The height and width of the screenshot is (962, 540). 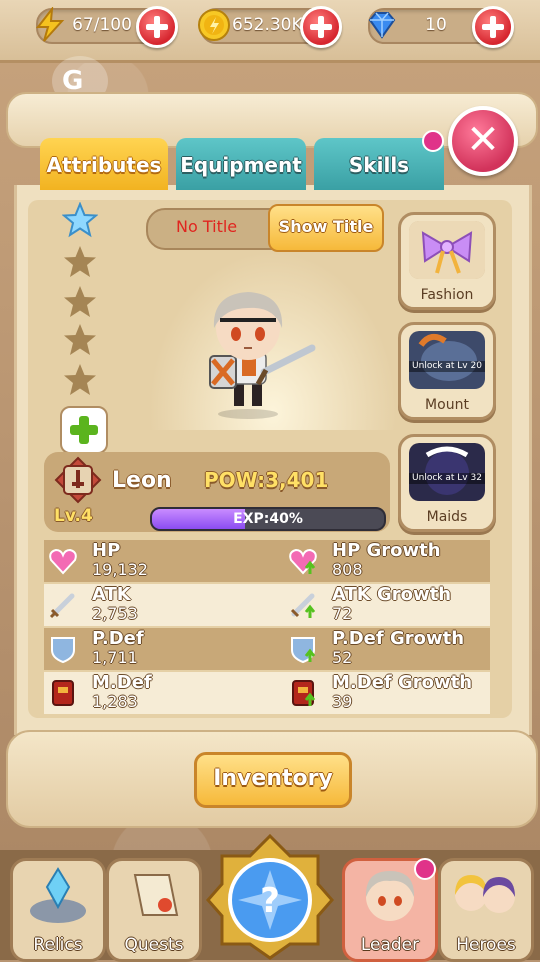 What do you see at coordinates (262, 355) in the screenshot?
I see `hero-leon-sprite` at bounding box center [262, 355].